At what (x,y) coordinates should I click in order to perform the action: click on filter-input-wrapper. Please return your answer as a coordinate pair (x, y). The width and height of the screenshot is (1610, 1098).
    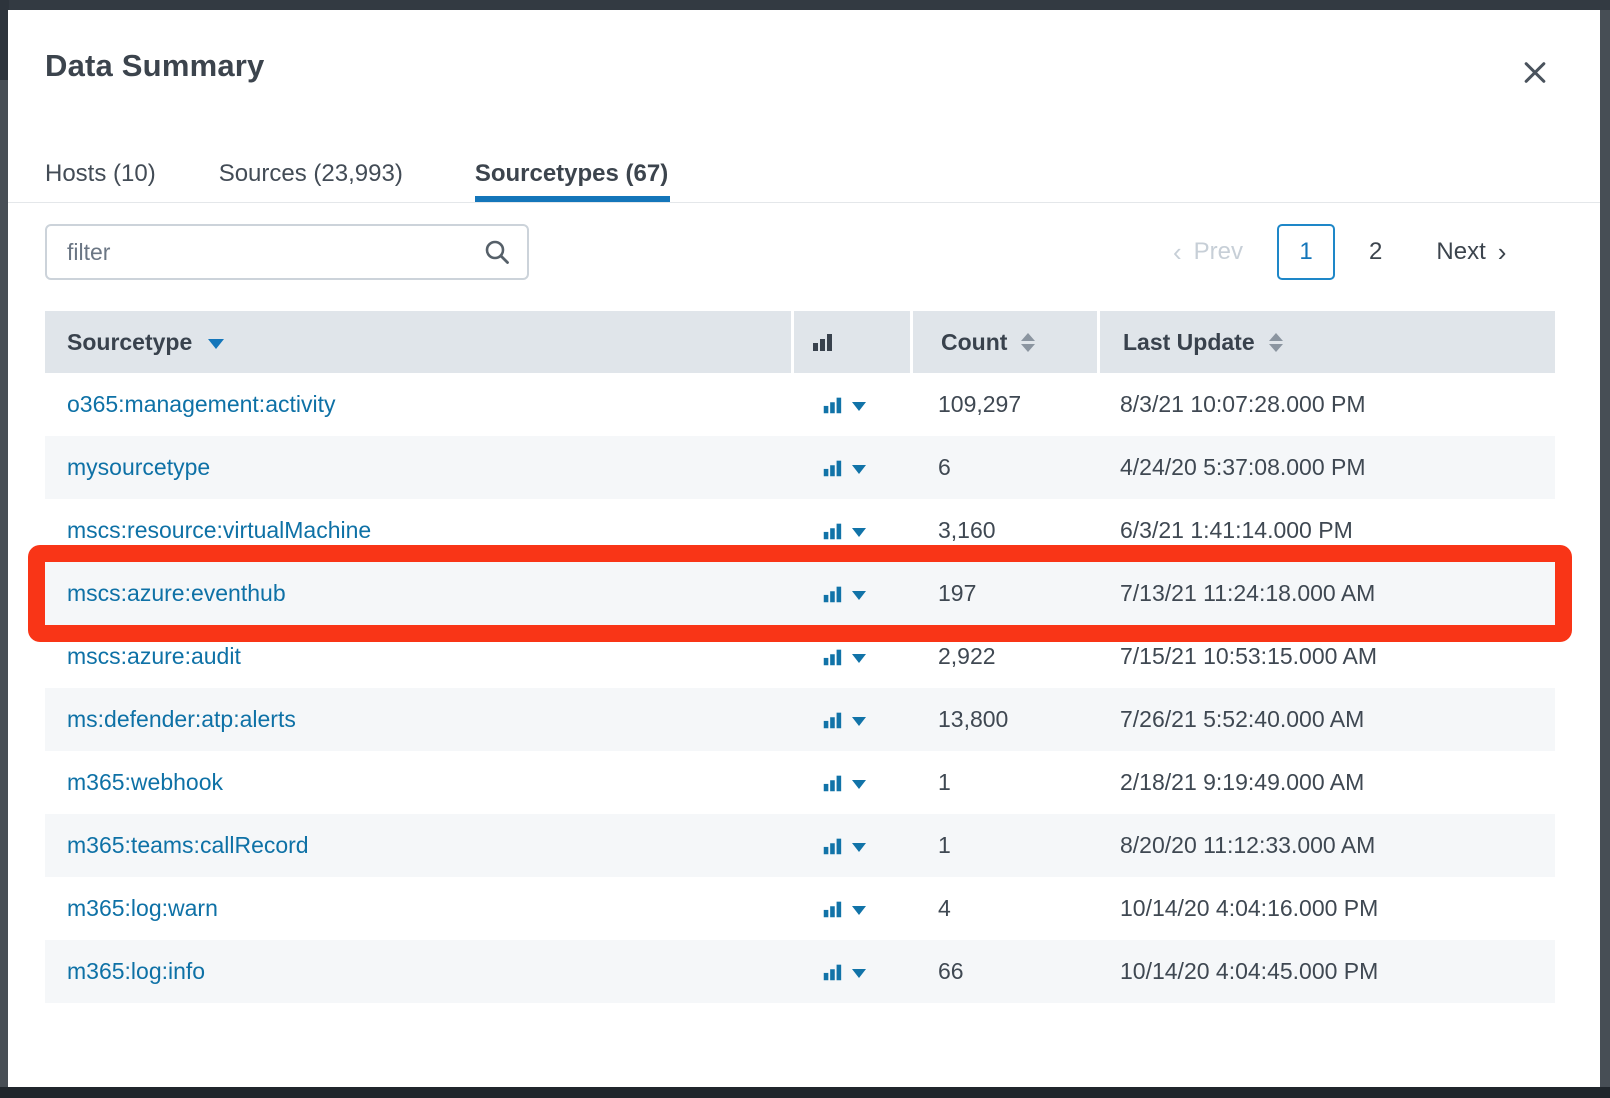
    Looking at the image, I should click on (287, 252).